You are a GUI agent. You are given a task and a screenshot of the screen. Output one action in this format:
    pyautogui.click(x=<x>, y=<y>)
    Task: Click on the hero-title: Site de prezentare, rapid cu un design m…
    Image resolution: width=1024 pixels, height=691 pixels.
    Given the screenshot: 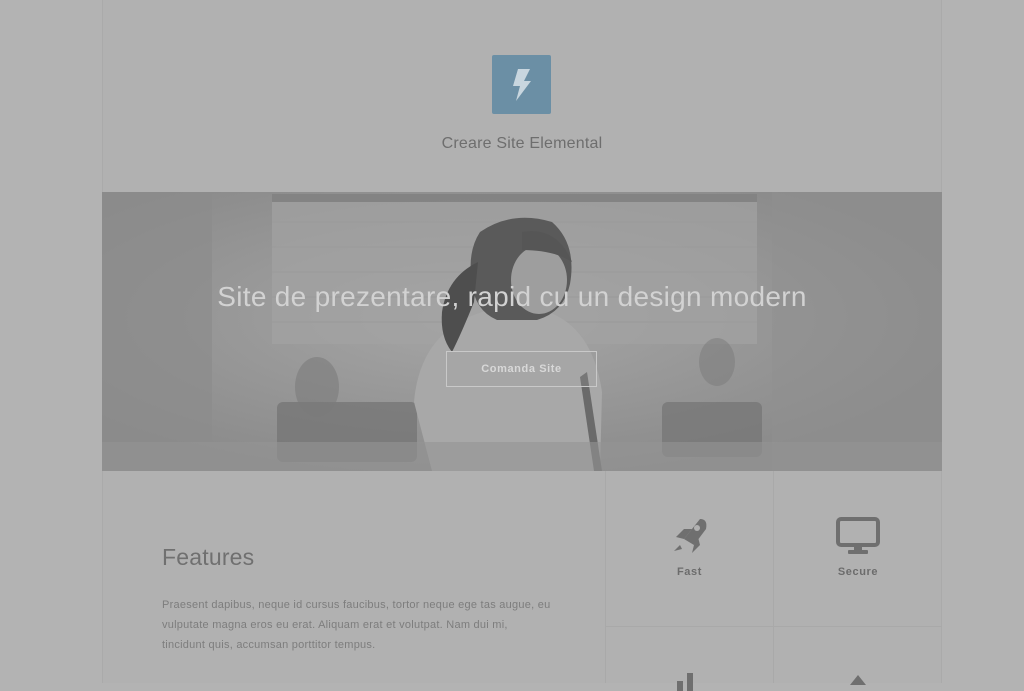 What is the action you would take?
    pyautogui.click(x=512, y=296)
    